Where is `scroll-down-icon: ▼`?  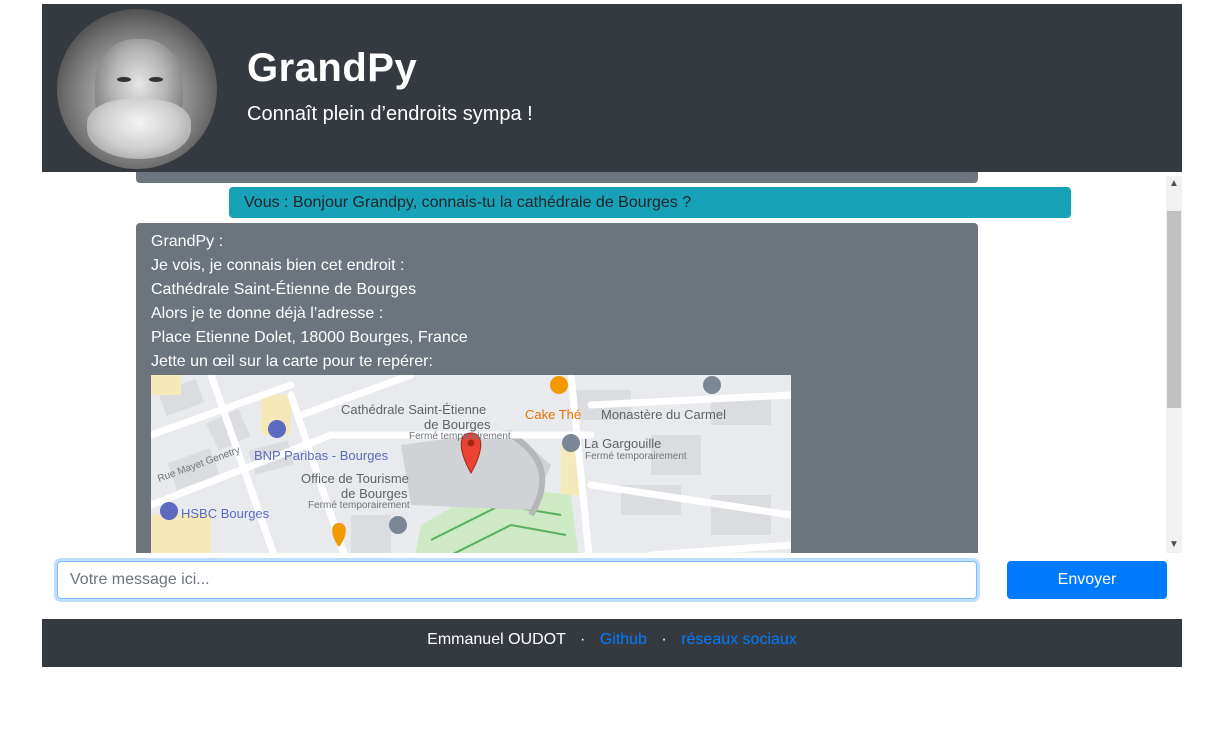 scroll-down-icon: ▼ is located at coordinates (1174, 545).